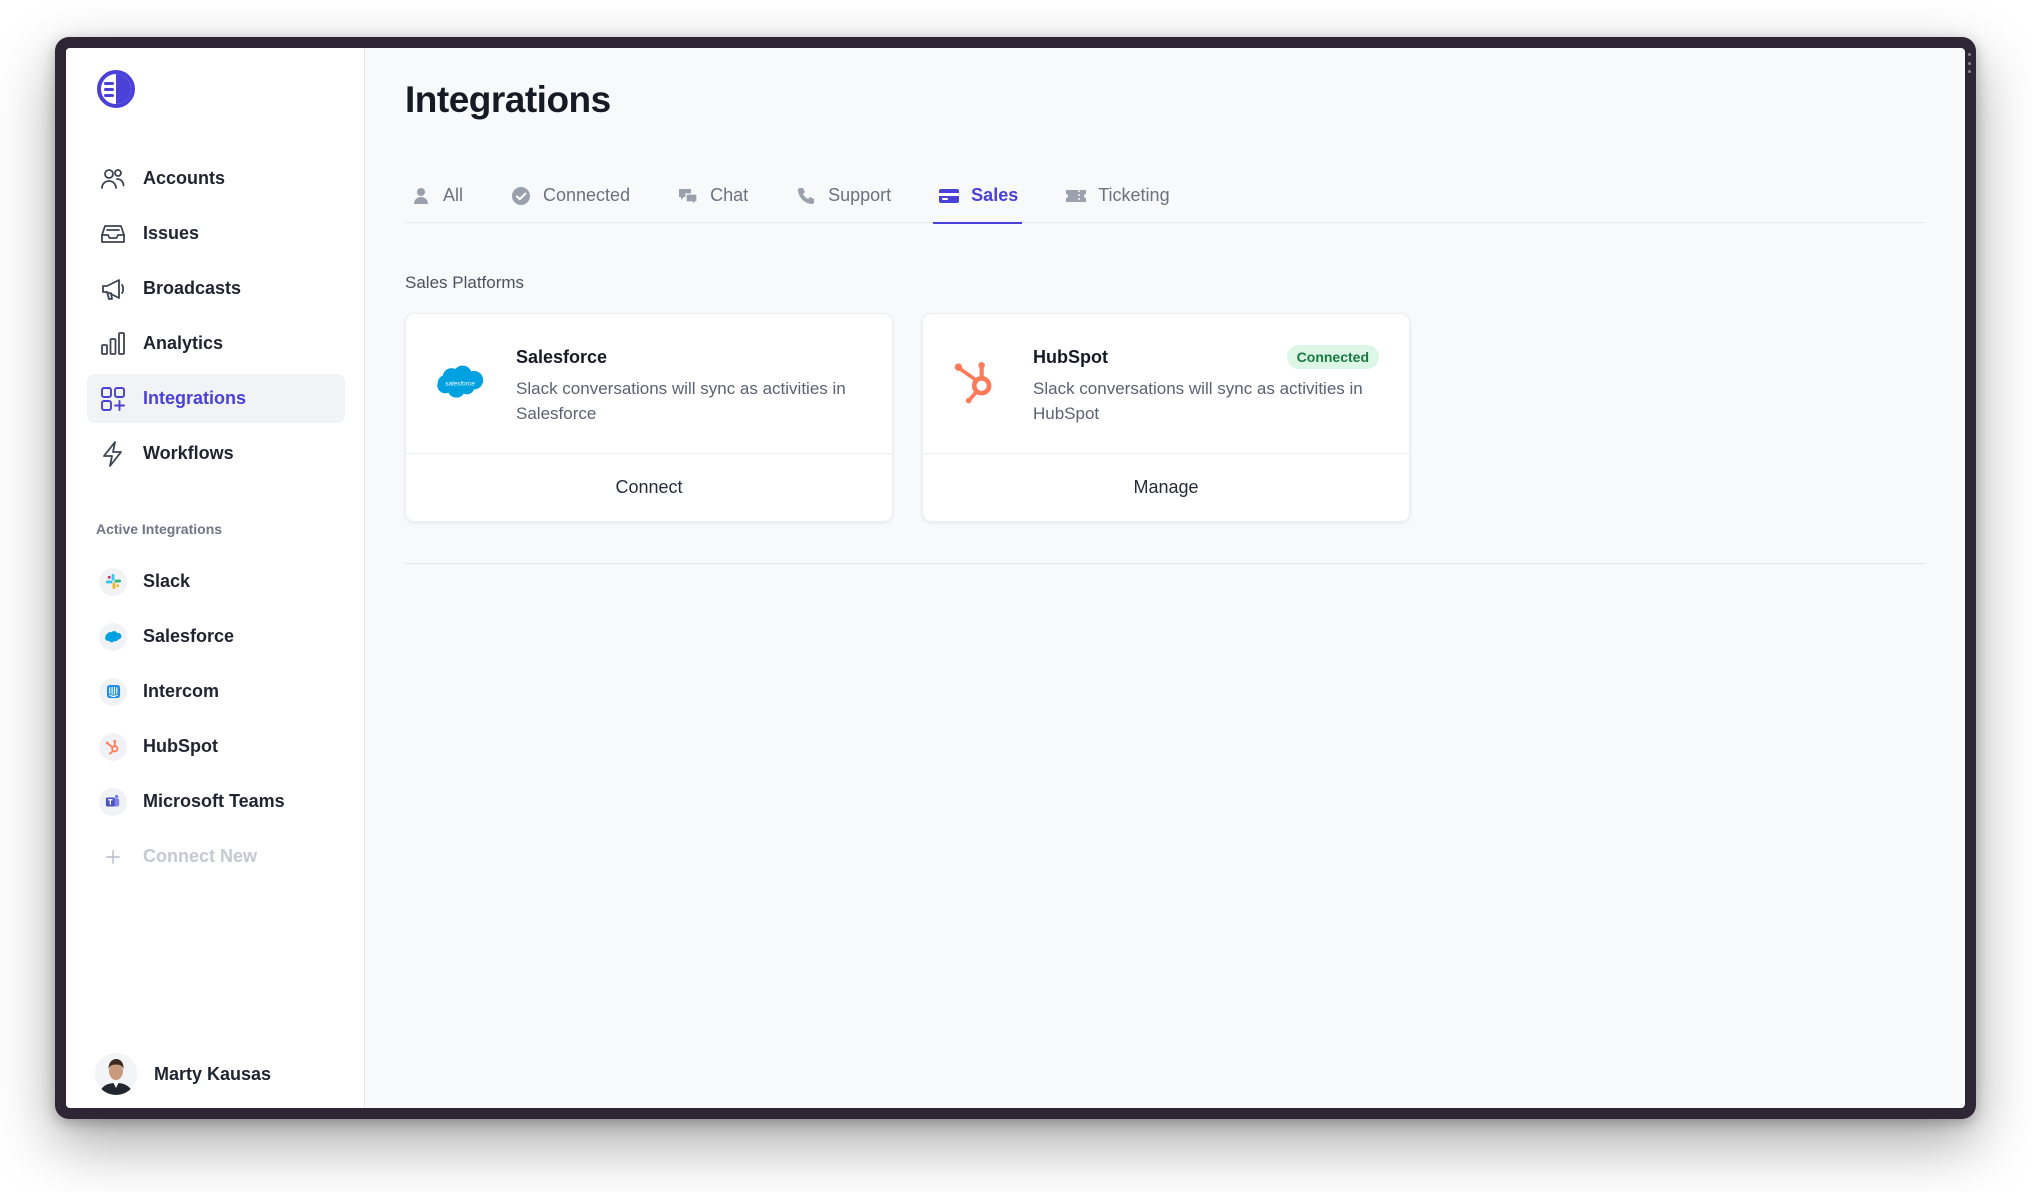  Describe the element at coordinates (1076, 196) in the screenshot. I see `ticket-icon` at that location.